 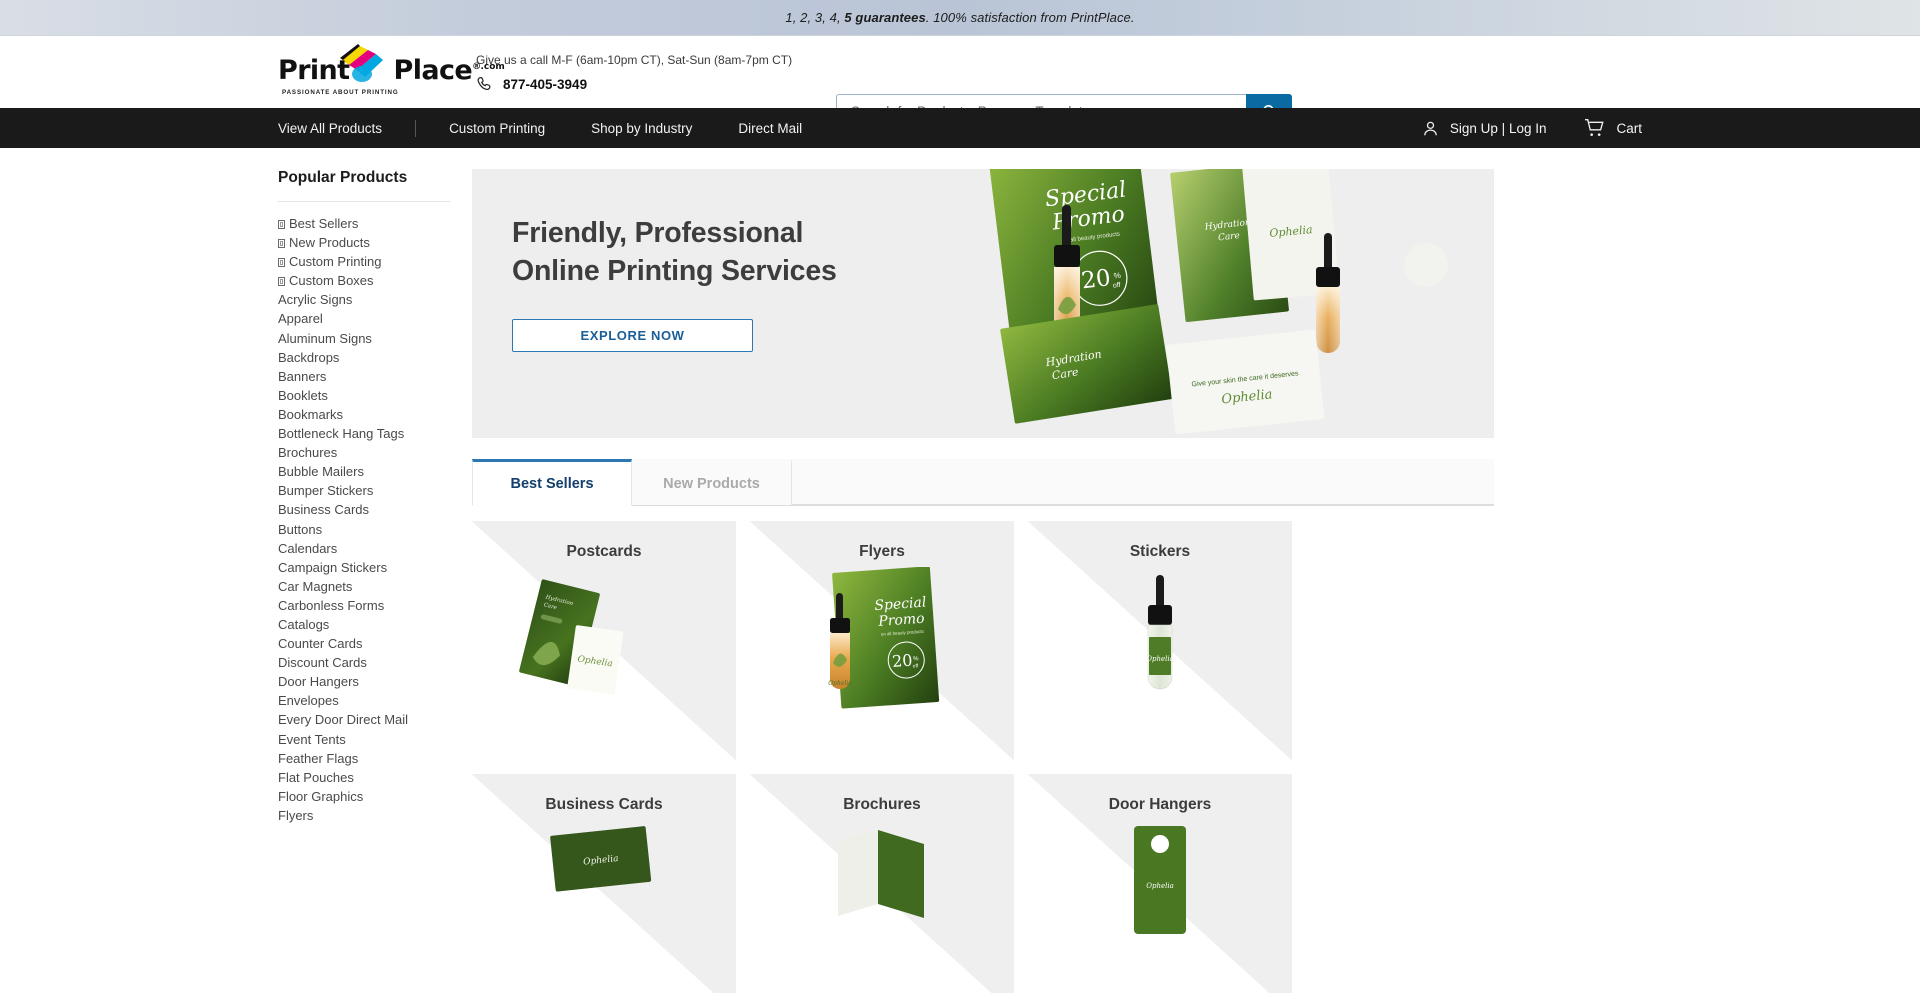 I want to click on tab-new-products: New Products, so click(x=712, y=482).